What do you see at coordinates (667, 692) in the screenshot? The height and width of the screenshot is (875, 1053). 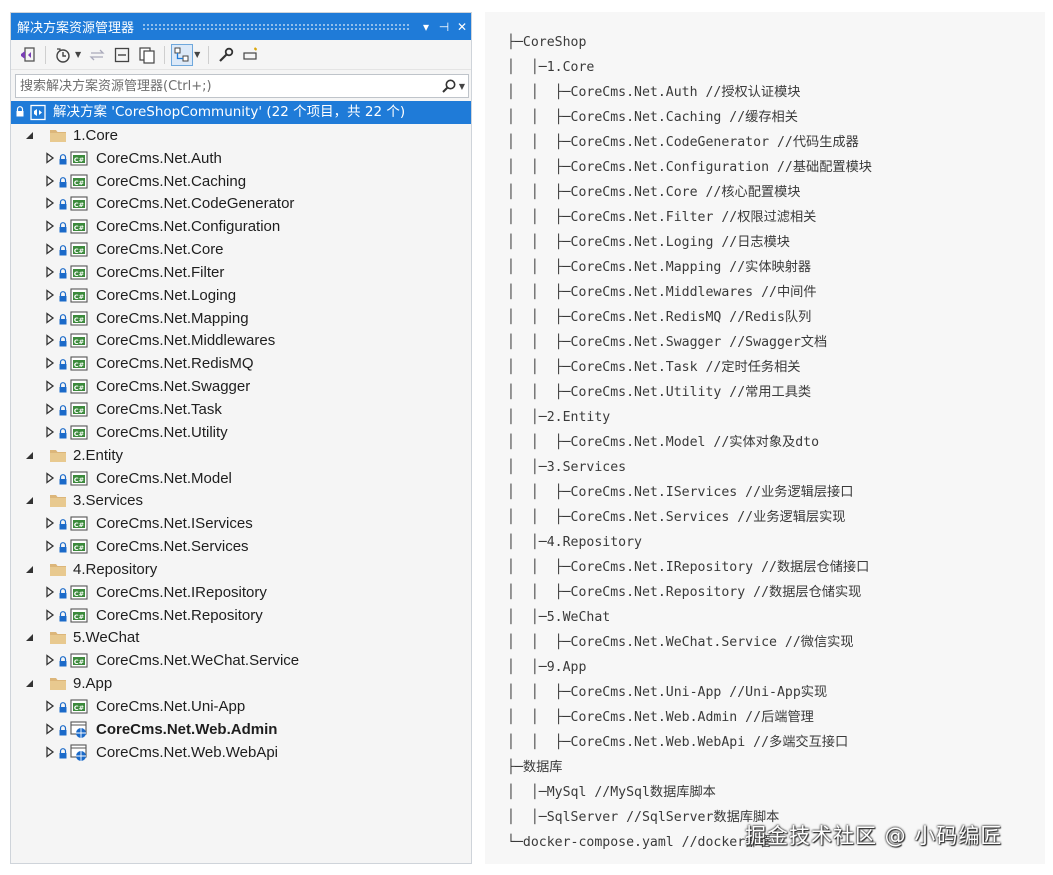 I see `directory-line: │ │ ├─CoreCms.Net.Uni-App //Uni-App实现` at bounding box center [667, 692].